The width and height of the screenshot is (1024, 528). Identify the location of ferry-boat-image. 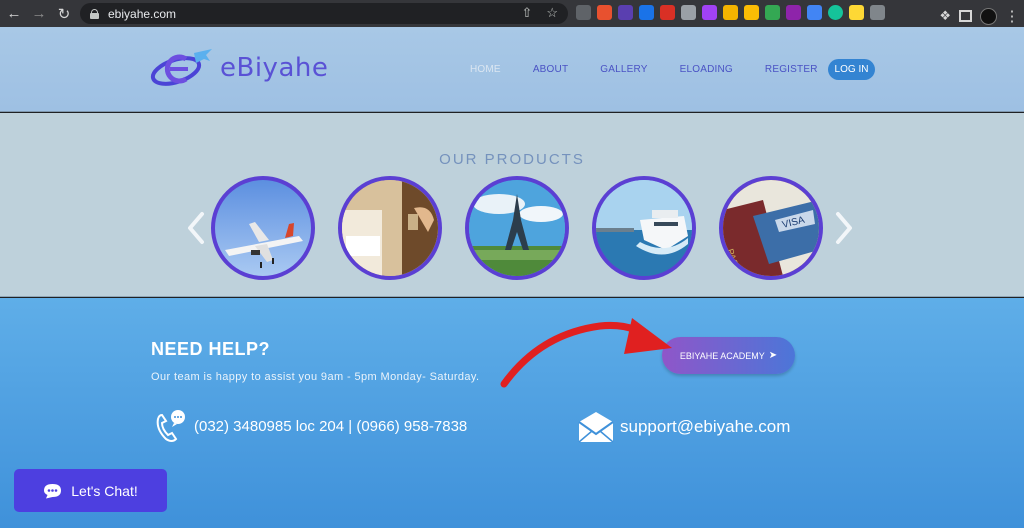
(644, 228).